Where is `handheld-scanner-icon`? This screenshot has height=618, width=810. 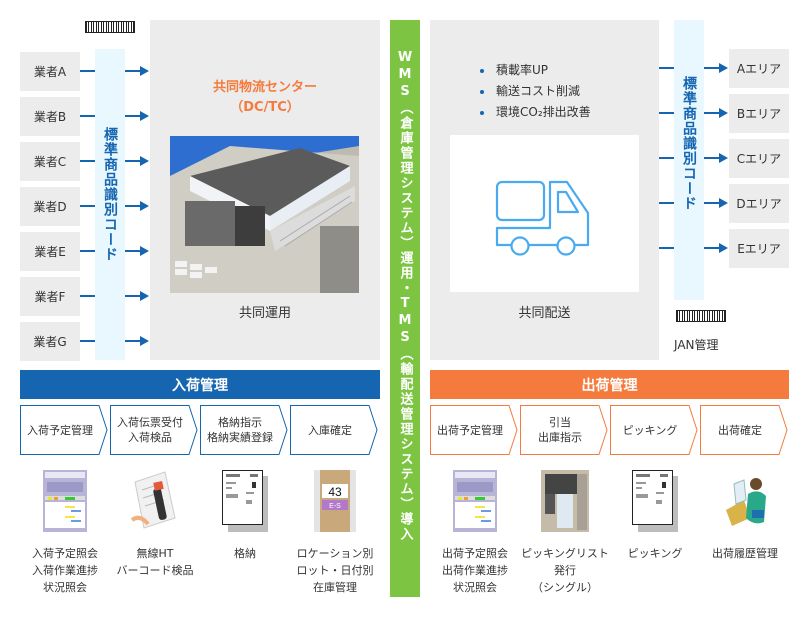 handheld-scanner-icon is located at coordinates (155, 501).